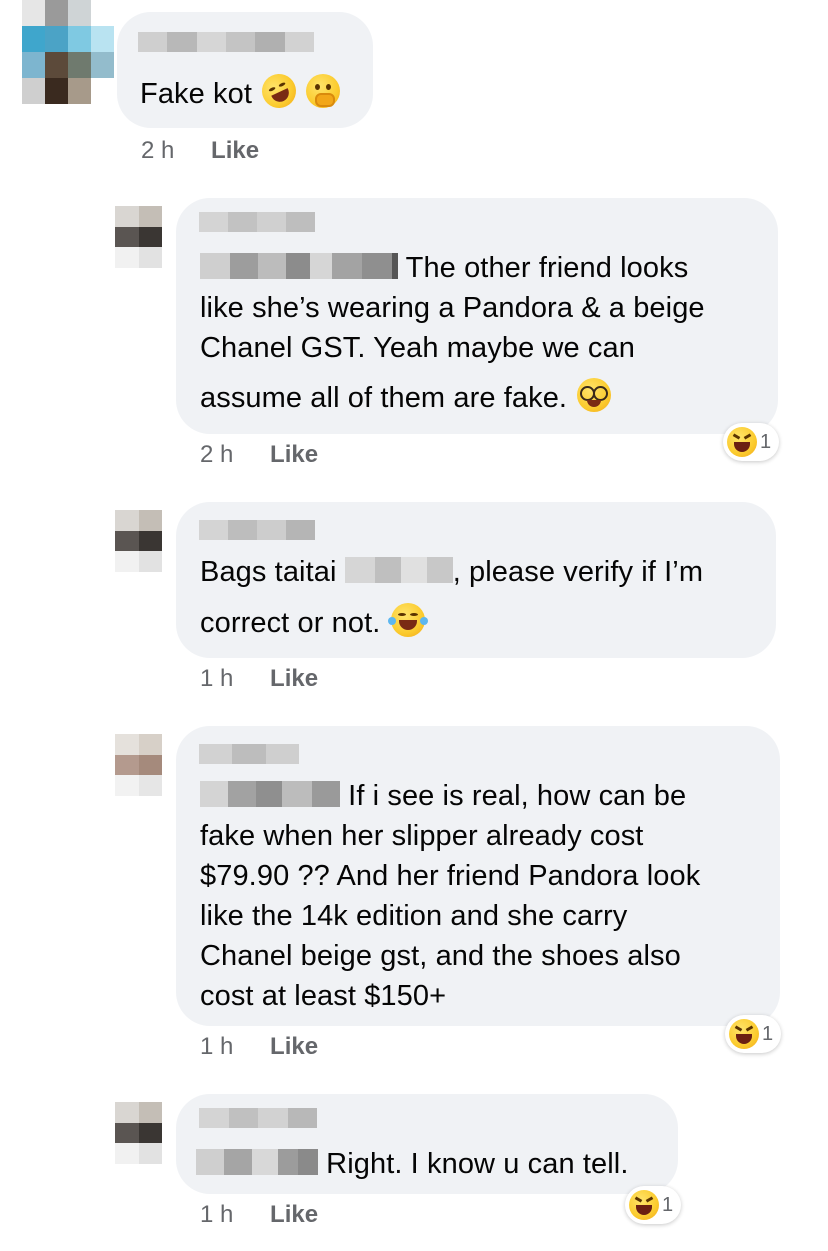 The height and width of the screenshot is (1251, 828). I want to click on comment-text: correct or not., so click(314, 623).